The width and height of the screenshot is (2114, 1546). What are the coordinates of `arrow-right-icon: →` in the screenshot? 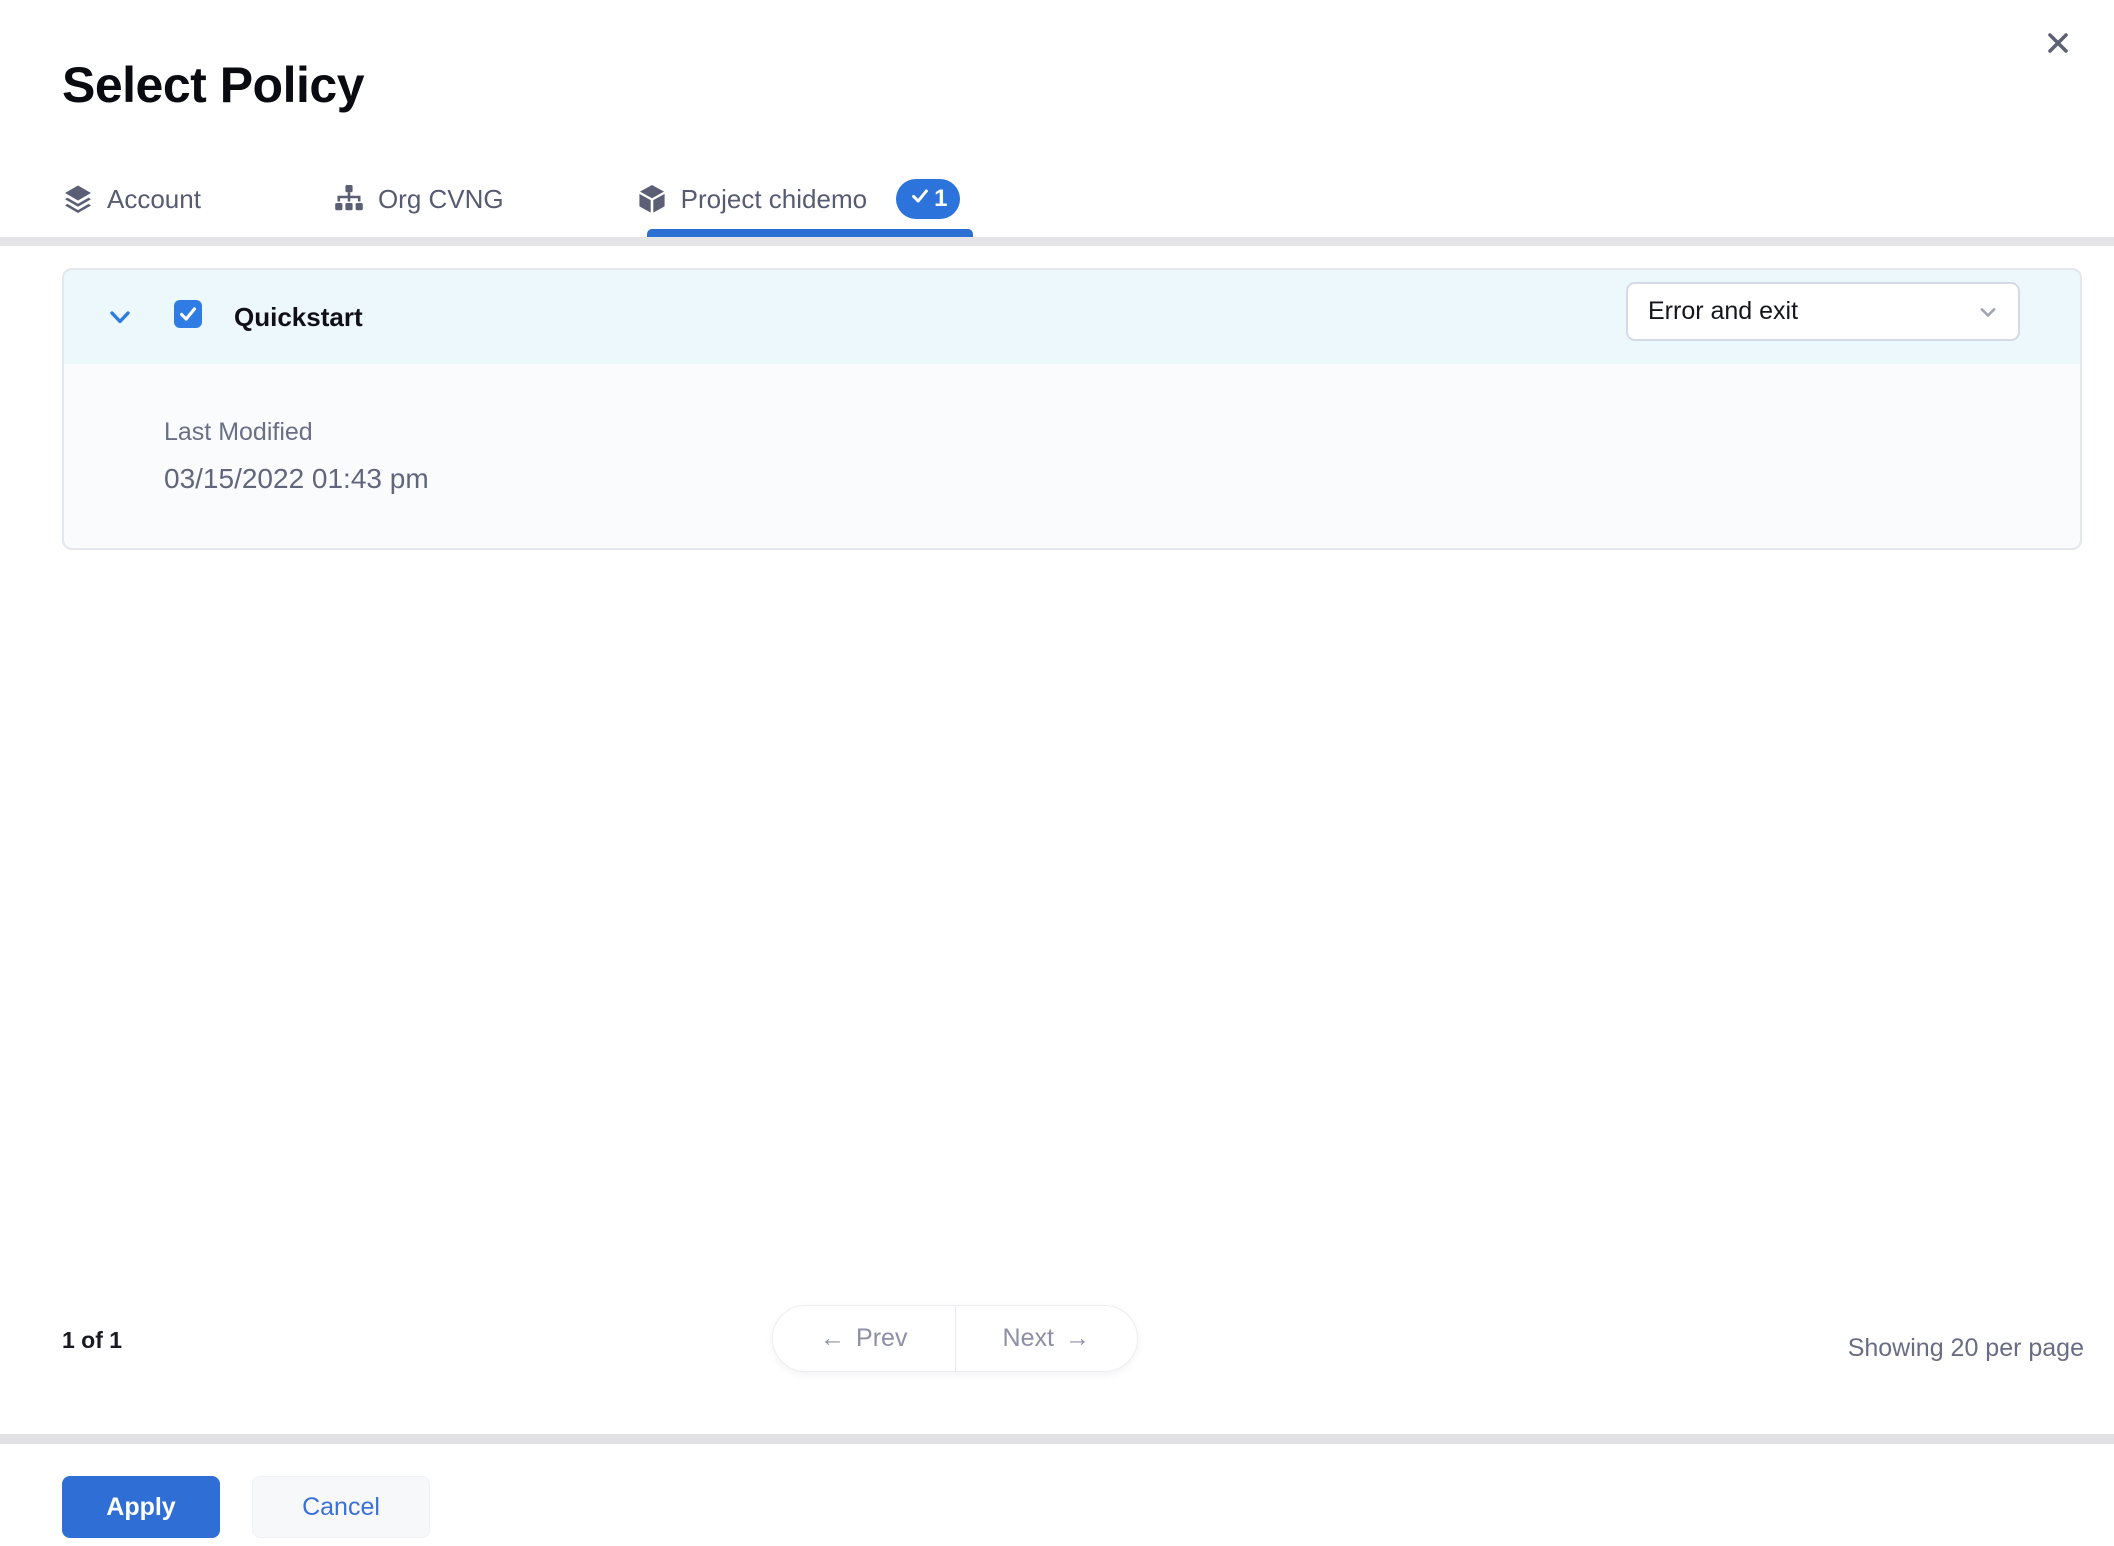 It's located at (1077, 1338).